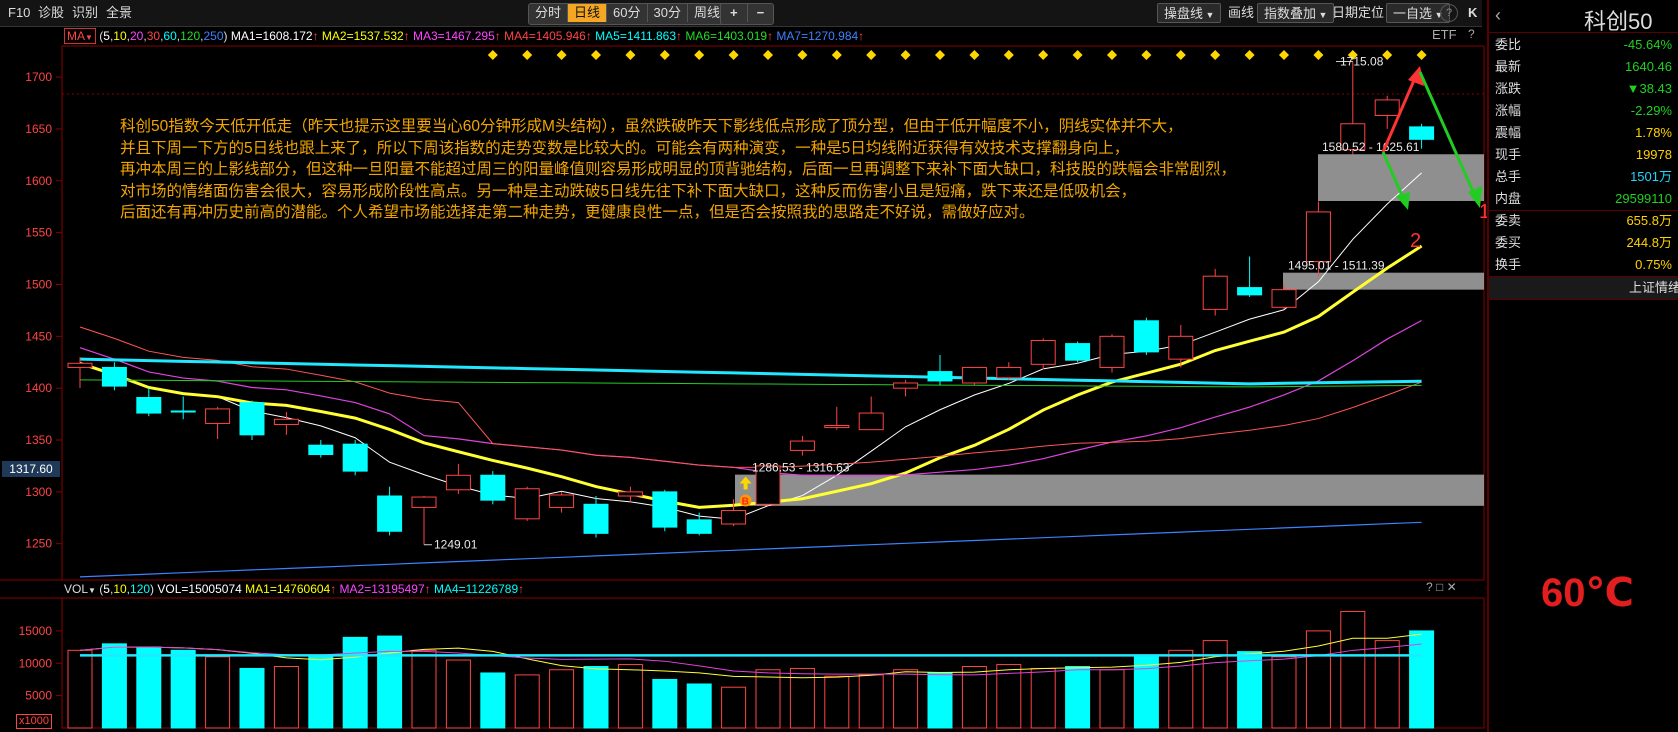  I want to click on maximize-icon: □, so click(1439, 587).